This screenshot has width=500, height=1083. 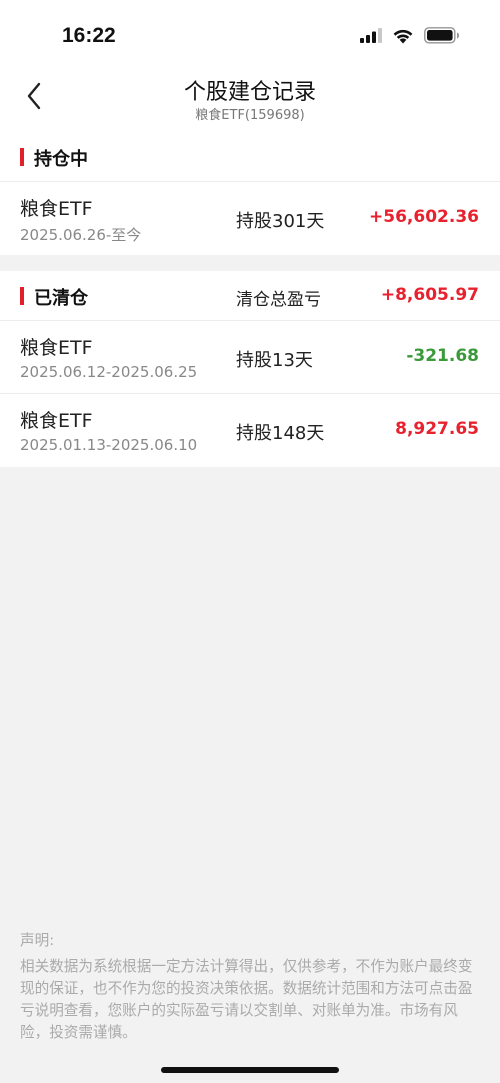 What do you see at coordinates (424, 217) in the screenshot?
I see `row-pnl: +56,602.36` at bounding box center [424, 217].